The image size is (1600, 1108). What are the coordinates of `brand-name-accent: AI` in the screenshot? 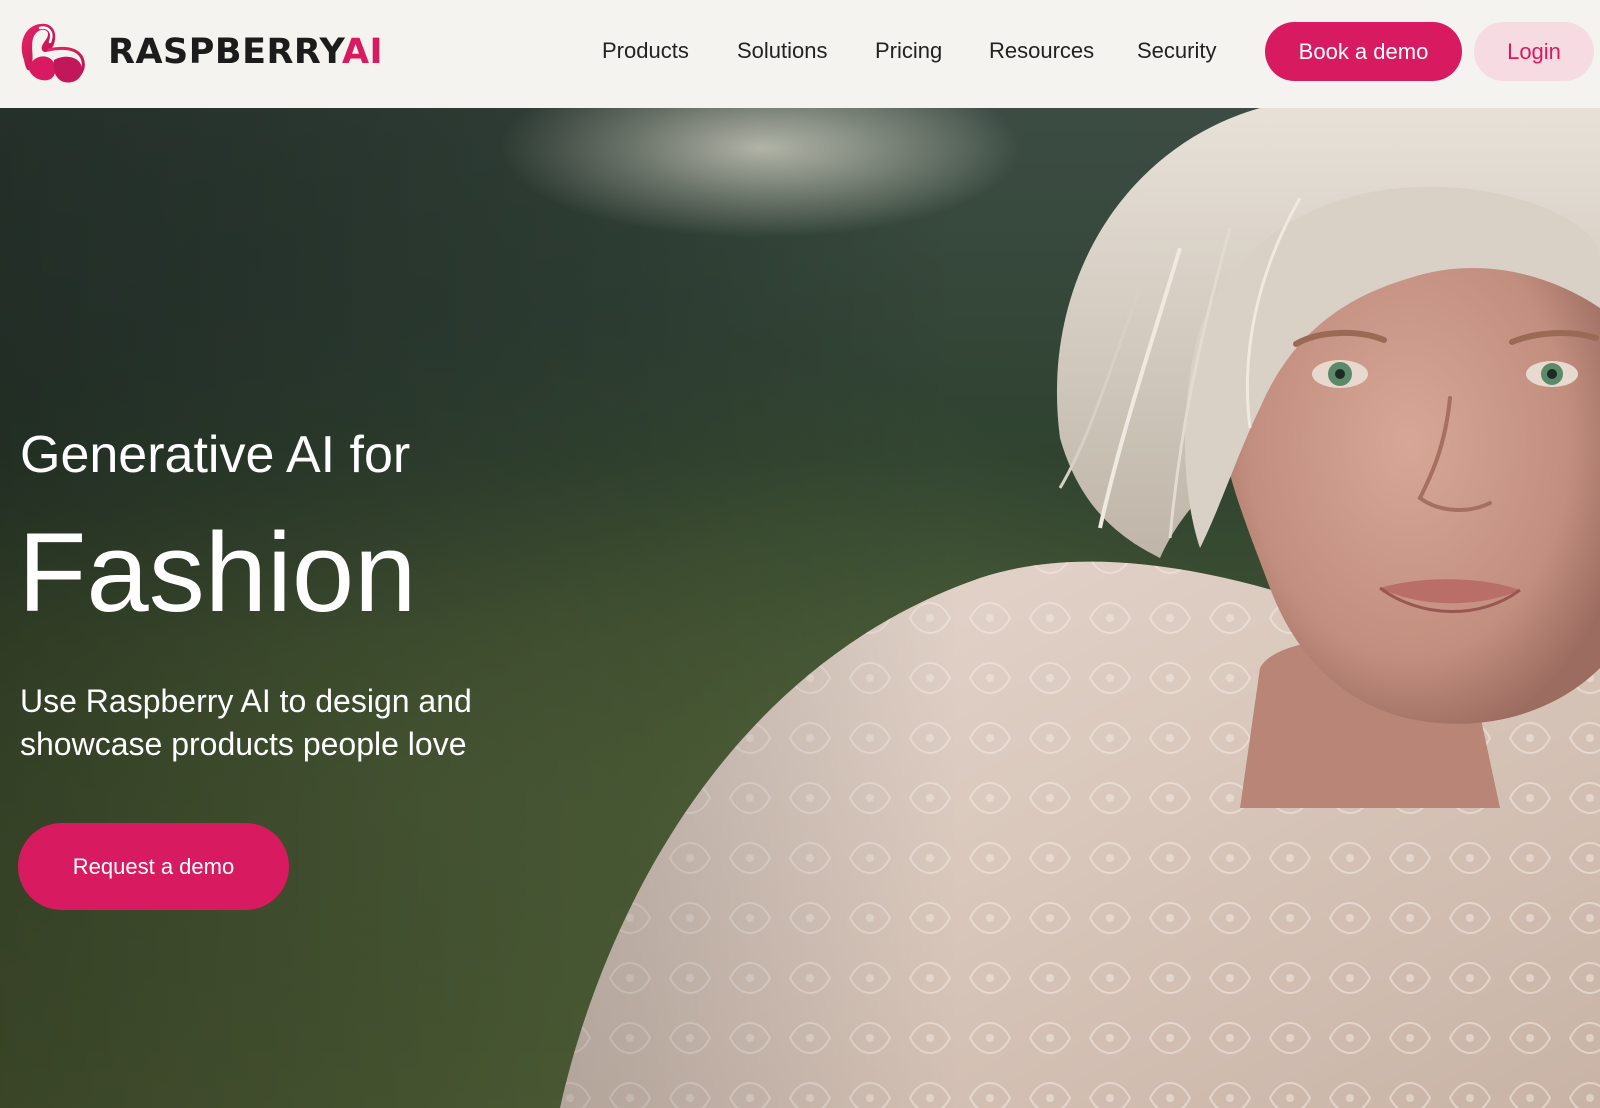 It's located at (362, 52).